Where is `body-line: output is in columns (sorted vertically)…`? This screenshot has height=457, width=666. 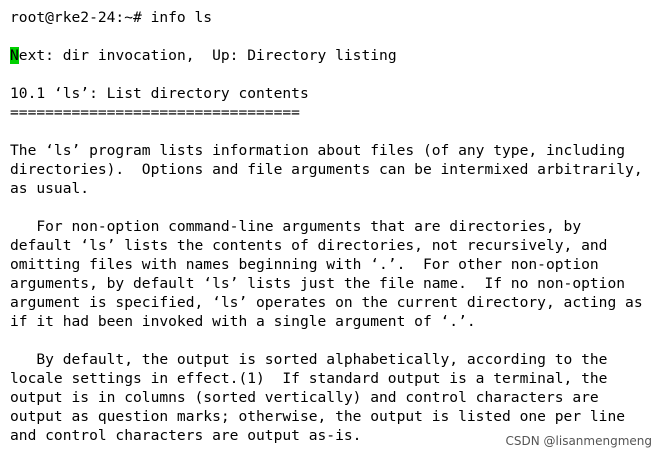
body-line: output is in columns (sorted vertically)… is located at coordinates (304, 397).